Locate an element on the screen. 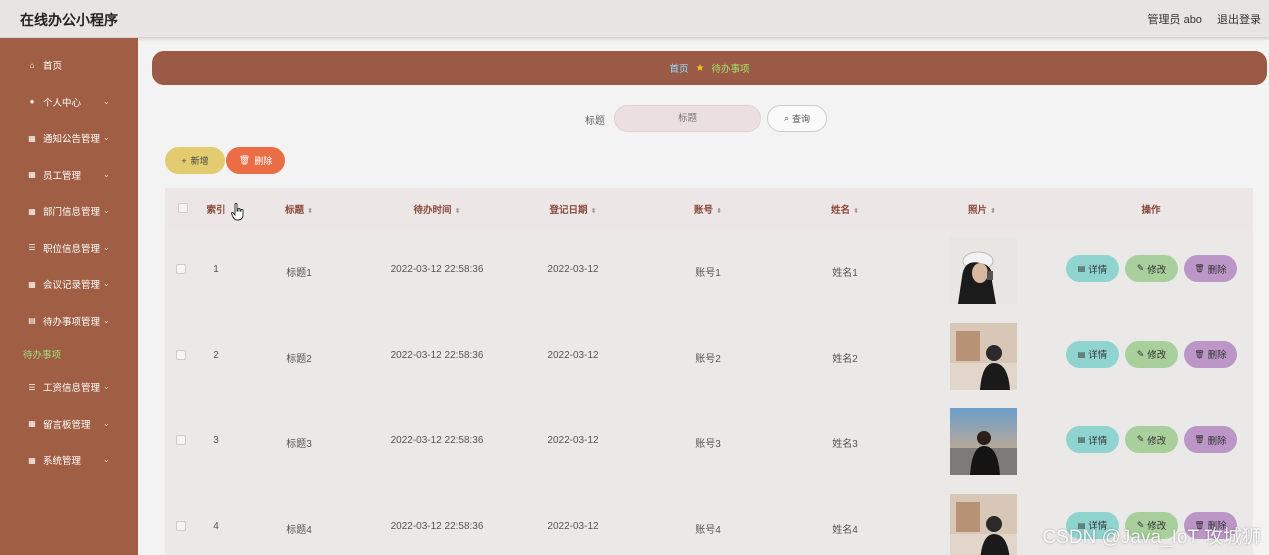 The width and height of the screenshot is (1269, 555). sidebar-item-label: 留言板管理 is located at coordinates (67, 425).